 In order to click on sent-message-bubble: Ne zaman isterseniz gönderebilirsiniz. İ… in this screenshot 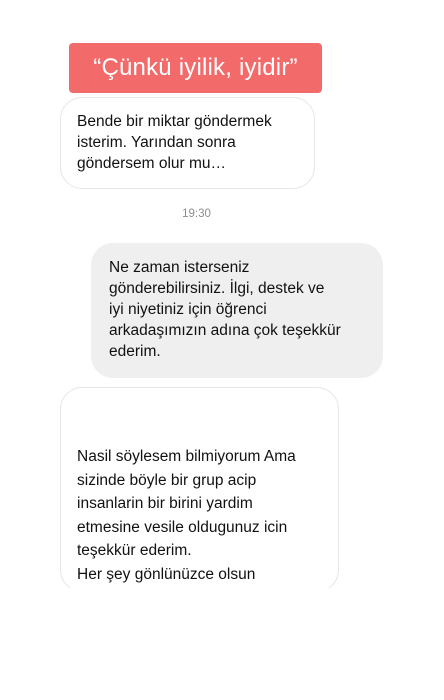, I will do `click(237, 310)`.